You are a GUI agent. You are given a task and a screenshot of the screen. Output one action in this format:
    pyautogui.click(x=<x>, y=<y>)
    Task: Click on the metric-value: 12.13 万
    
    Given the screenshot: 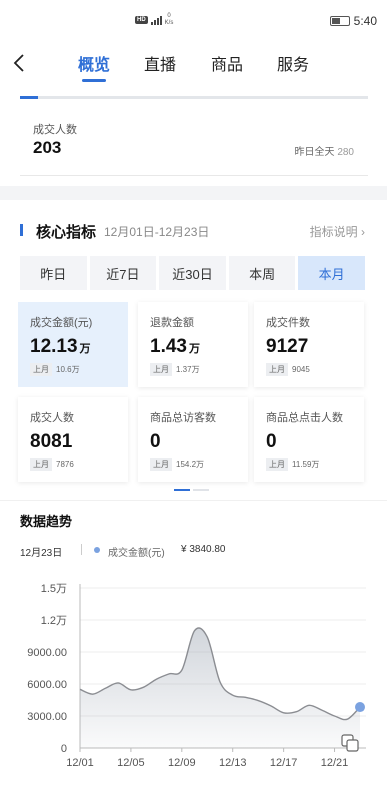 What is the action you would take?
    pyautogui.click(x=60, y=346)
    